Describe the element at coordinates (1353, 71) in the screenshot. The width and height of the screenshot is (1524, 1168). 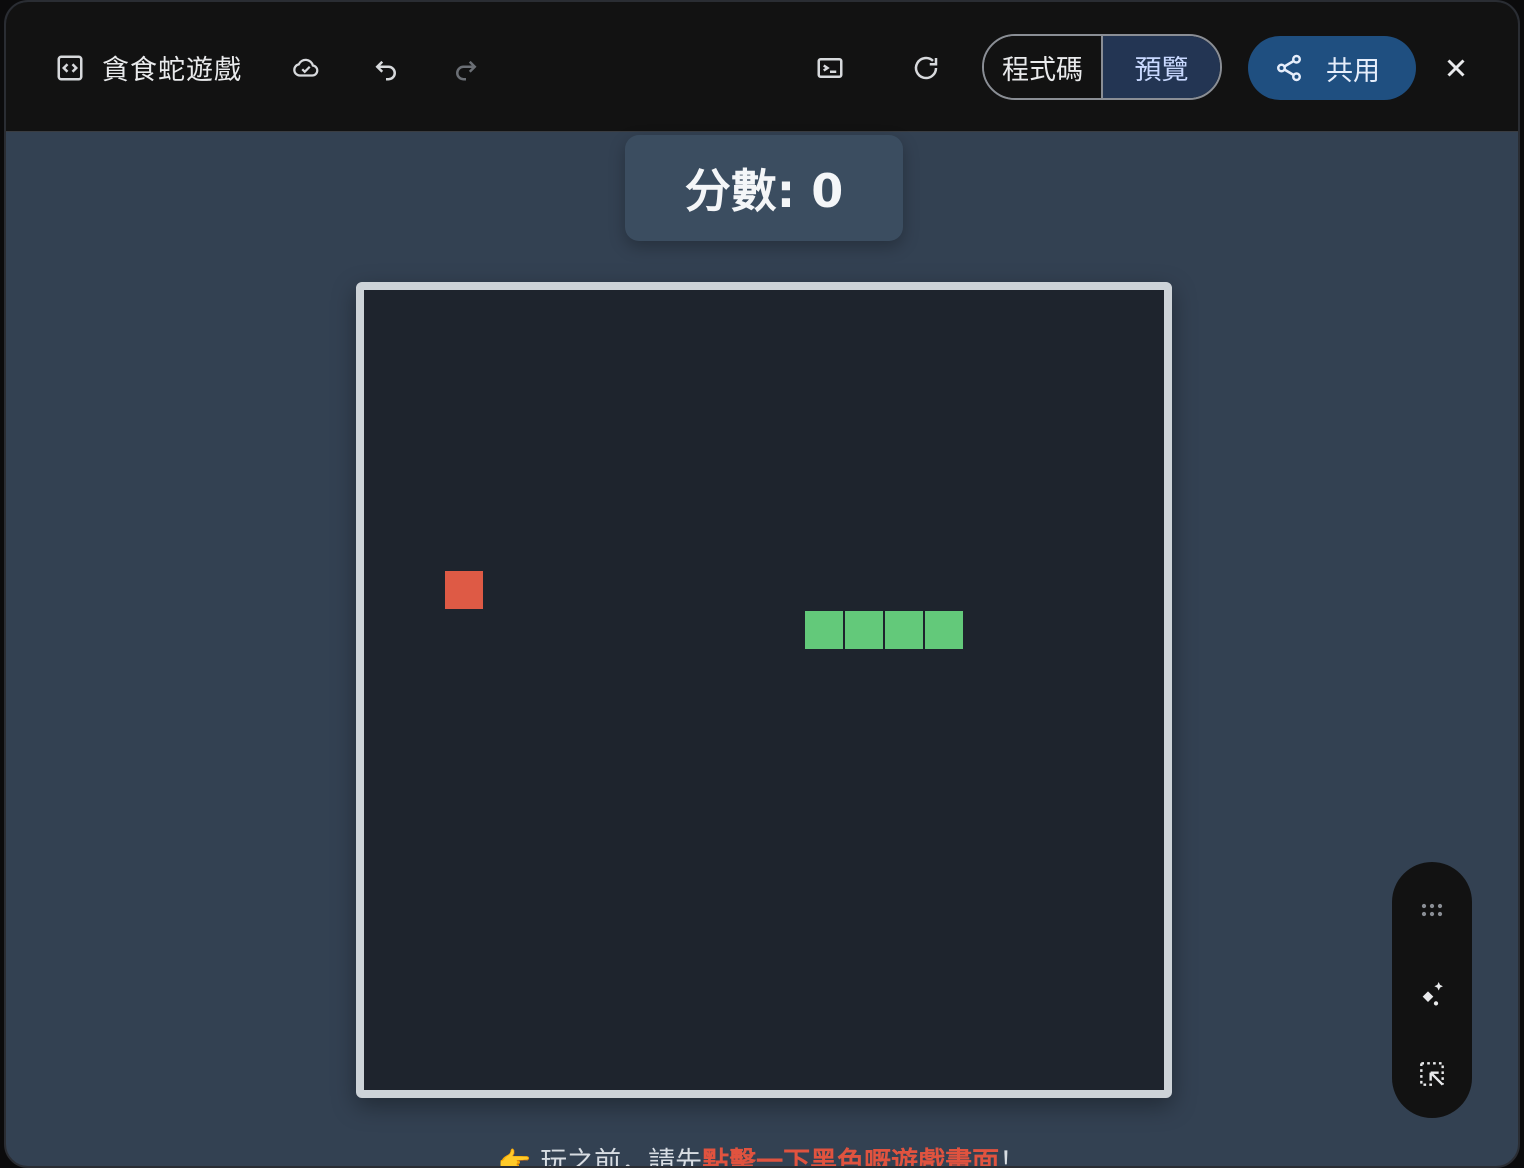
I see `share-label: 共用` at that location.